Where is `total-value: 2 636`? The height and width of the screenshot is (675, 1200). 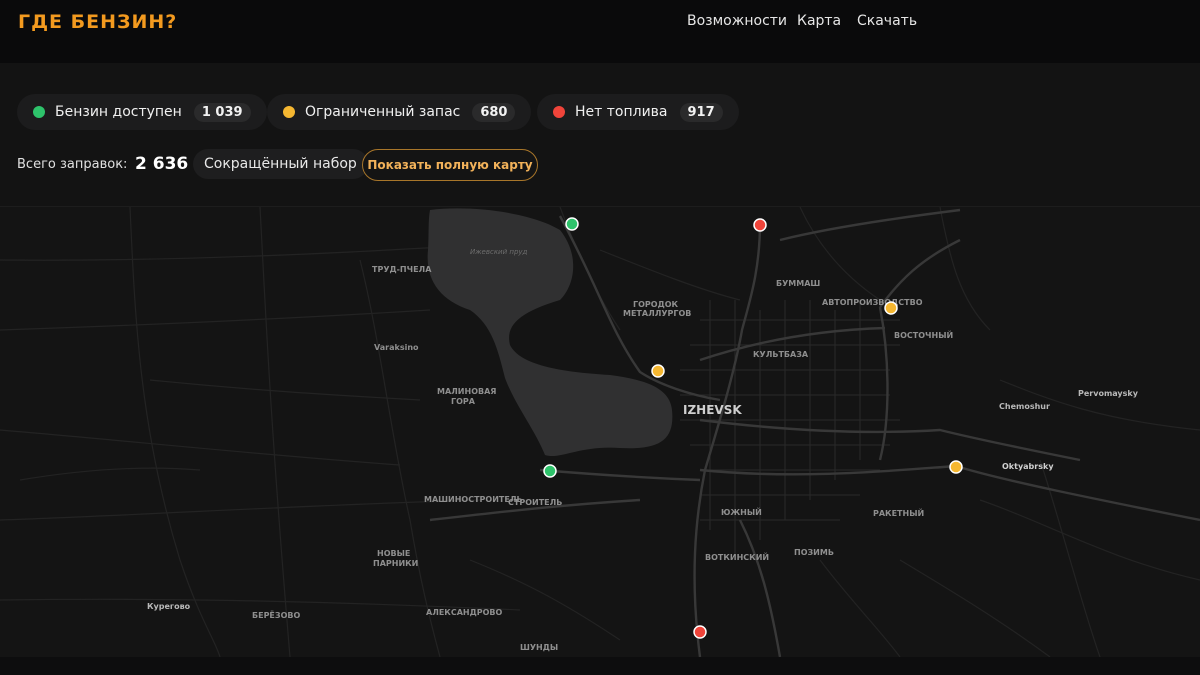 total-value: 2 636 is located at coordinates (162, 164).